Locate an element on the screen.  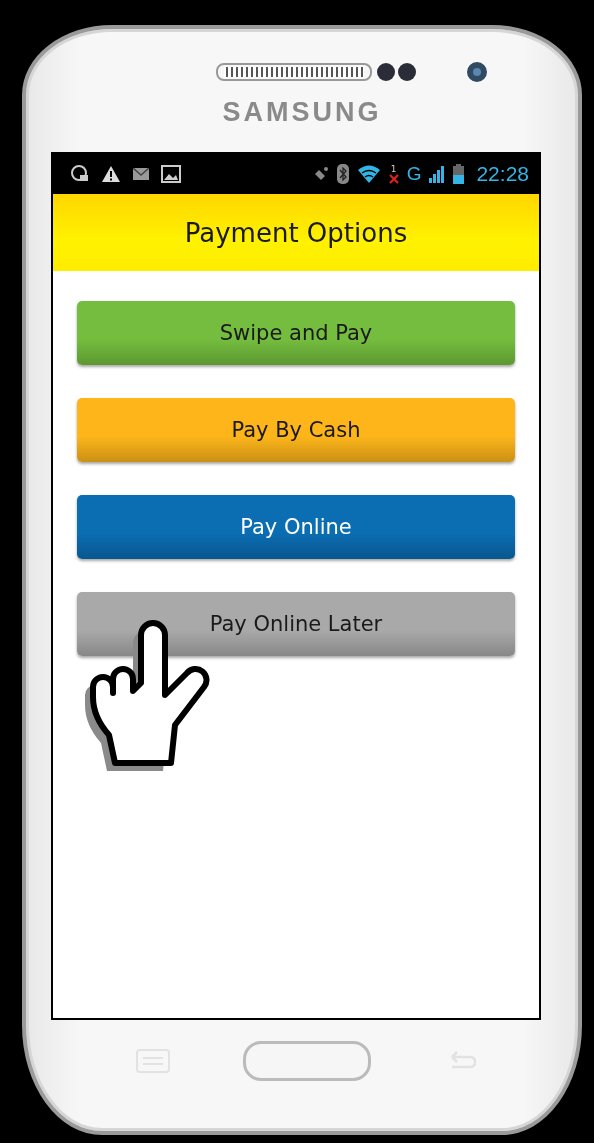
wifi-icon is located at coordinates (368, 174).